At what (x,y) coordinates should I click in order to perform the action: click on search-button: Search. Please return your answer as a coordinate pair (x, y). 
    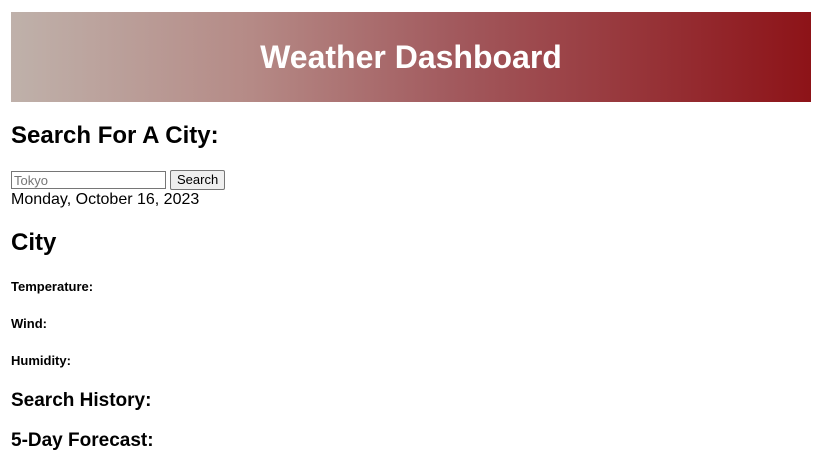
    Looking at the image, I should click on (198, 180).